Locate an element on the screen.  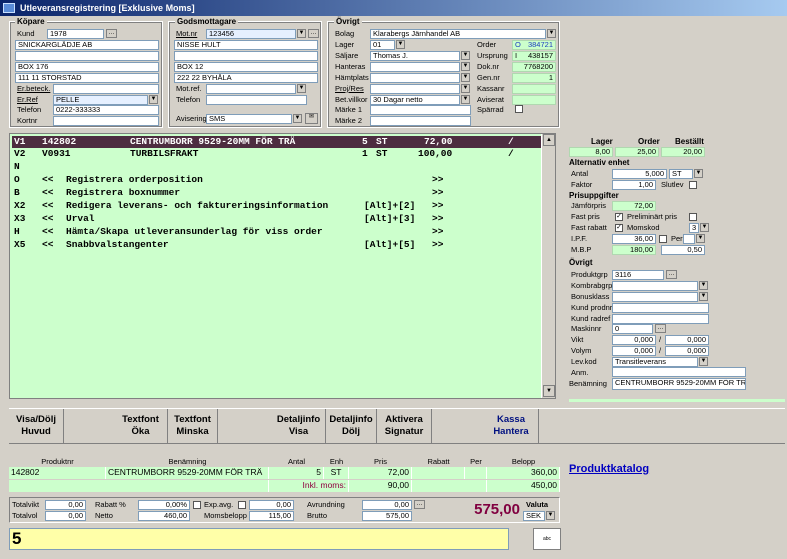
antal-field: 5,000 is located at coordinates (639, 174).